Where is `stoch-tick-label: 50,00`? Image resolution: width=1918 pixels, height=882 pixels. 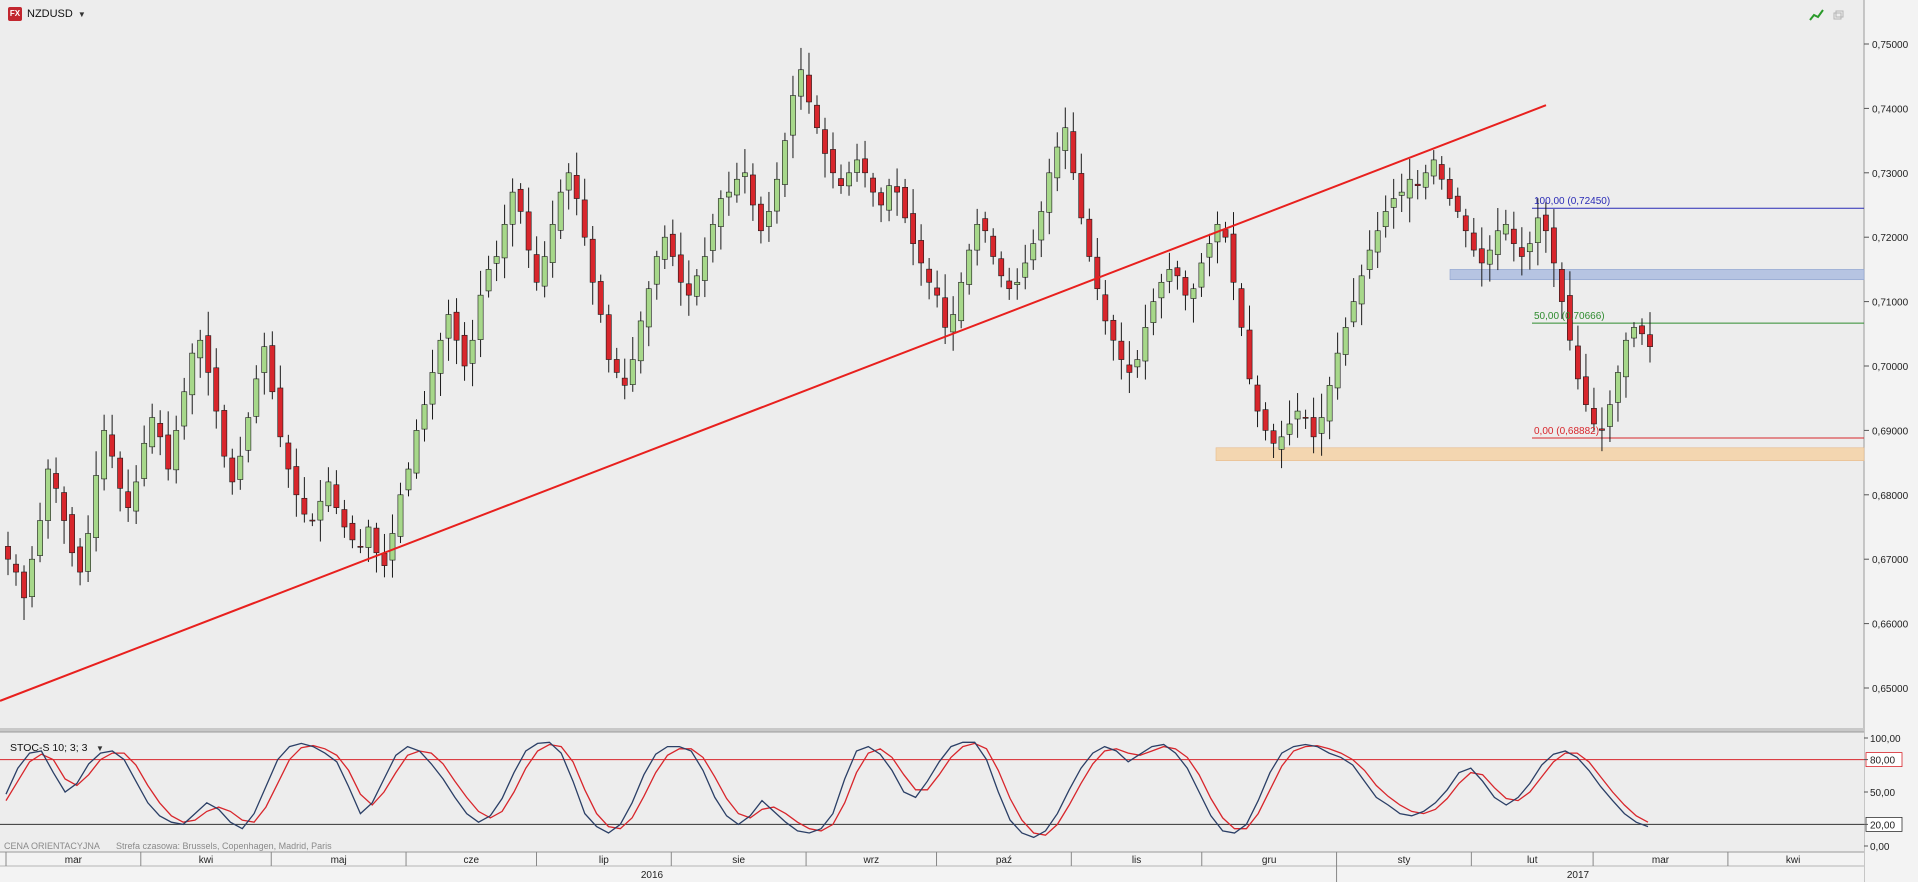
stoch-tick-label: 50,00 is located at coordinates (1882, 793).